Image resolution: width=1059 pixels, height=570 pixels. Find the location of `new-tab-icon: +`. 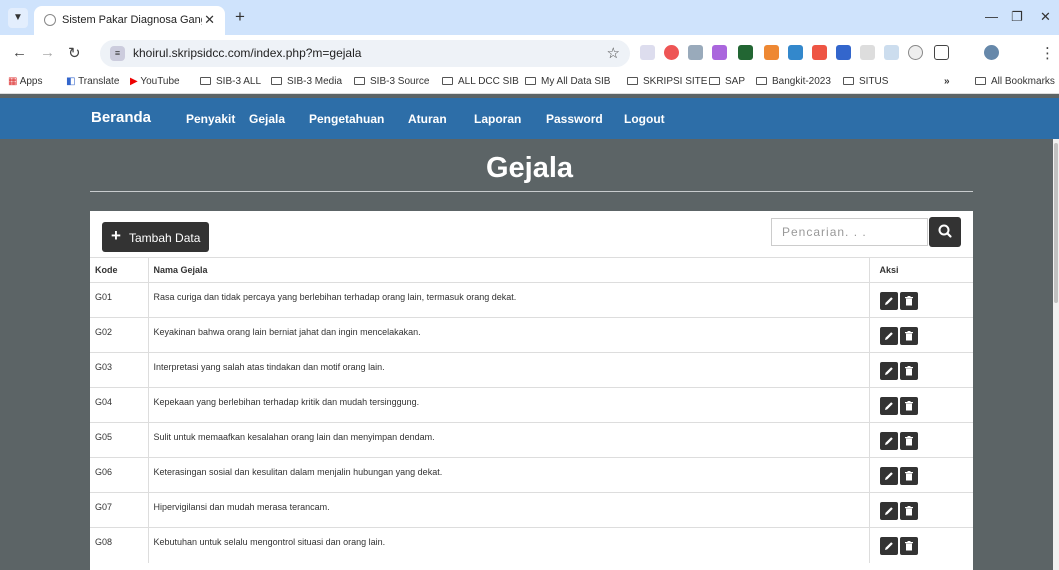

new-tab-icon: + is located at coordinates (240, 17).